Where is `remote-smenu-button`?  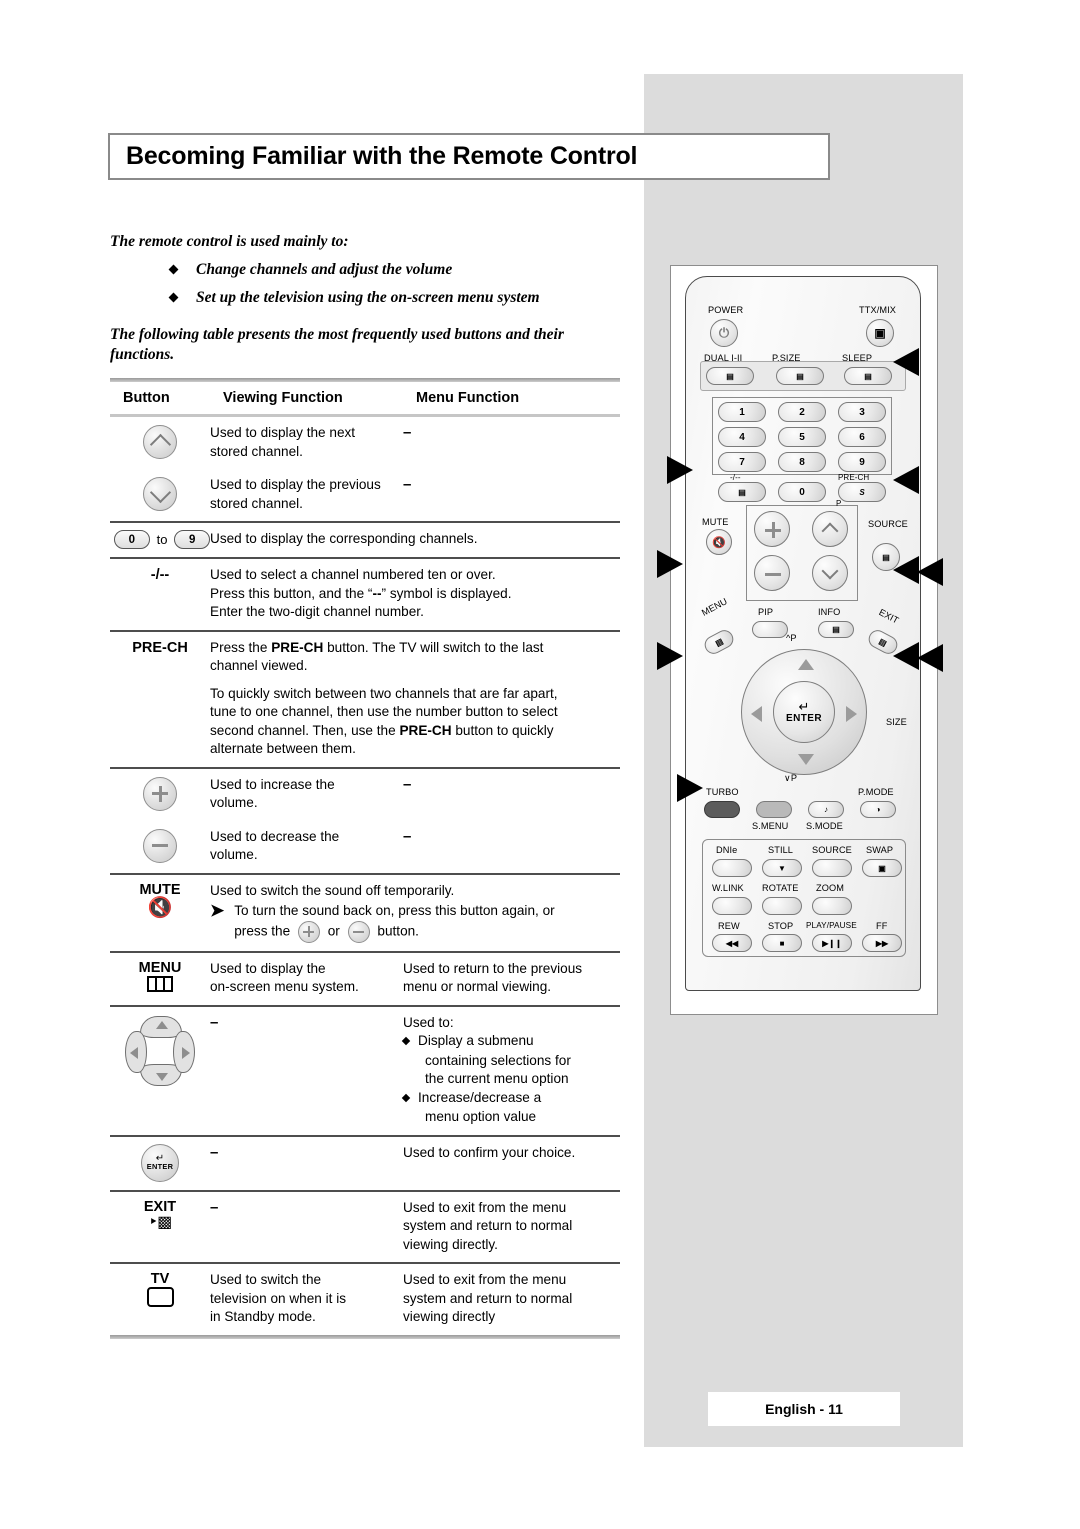
remote-smenu-button is located at coordinates (774, 809).